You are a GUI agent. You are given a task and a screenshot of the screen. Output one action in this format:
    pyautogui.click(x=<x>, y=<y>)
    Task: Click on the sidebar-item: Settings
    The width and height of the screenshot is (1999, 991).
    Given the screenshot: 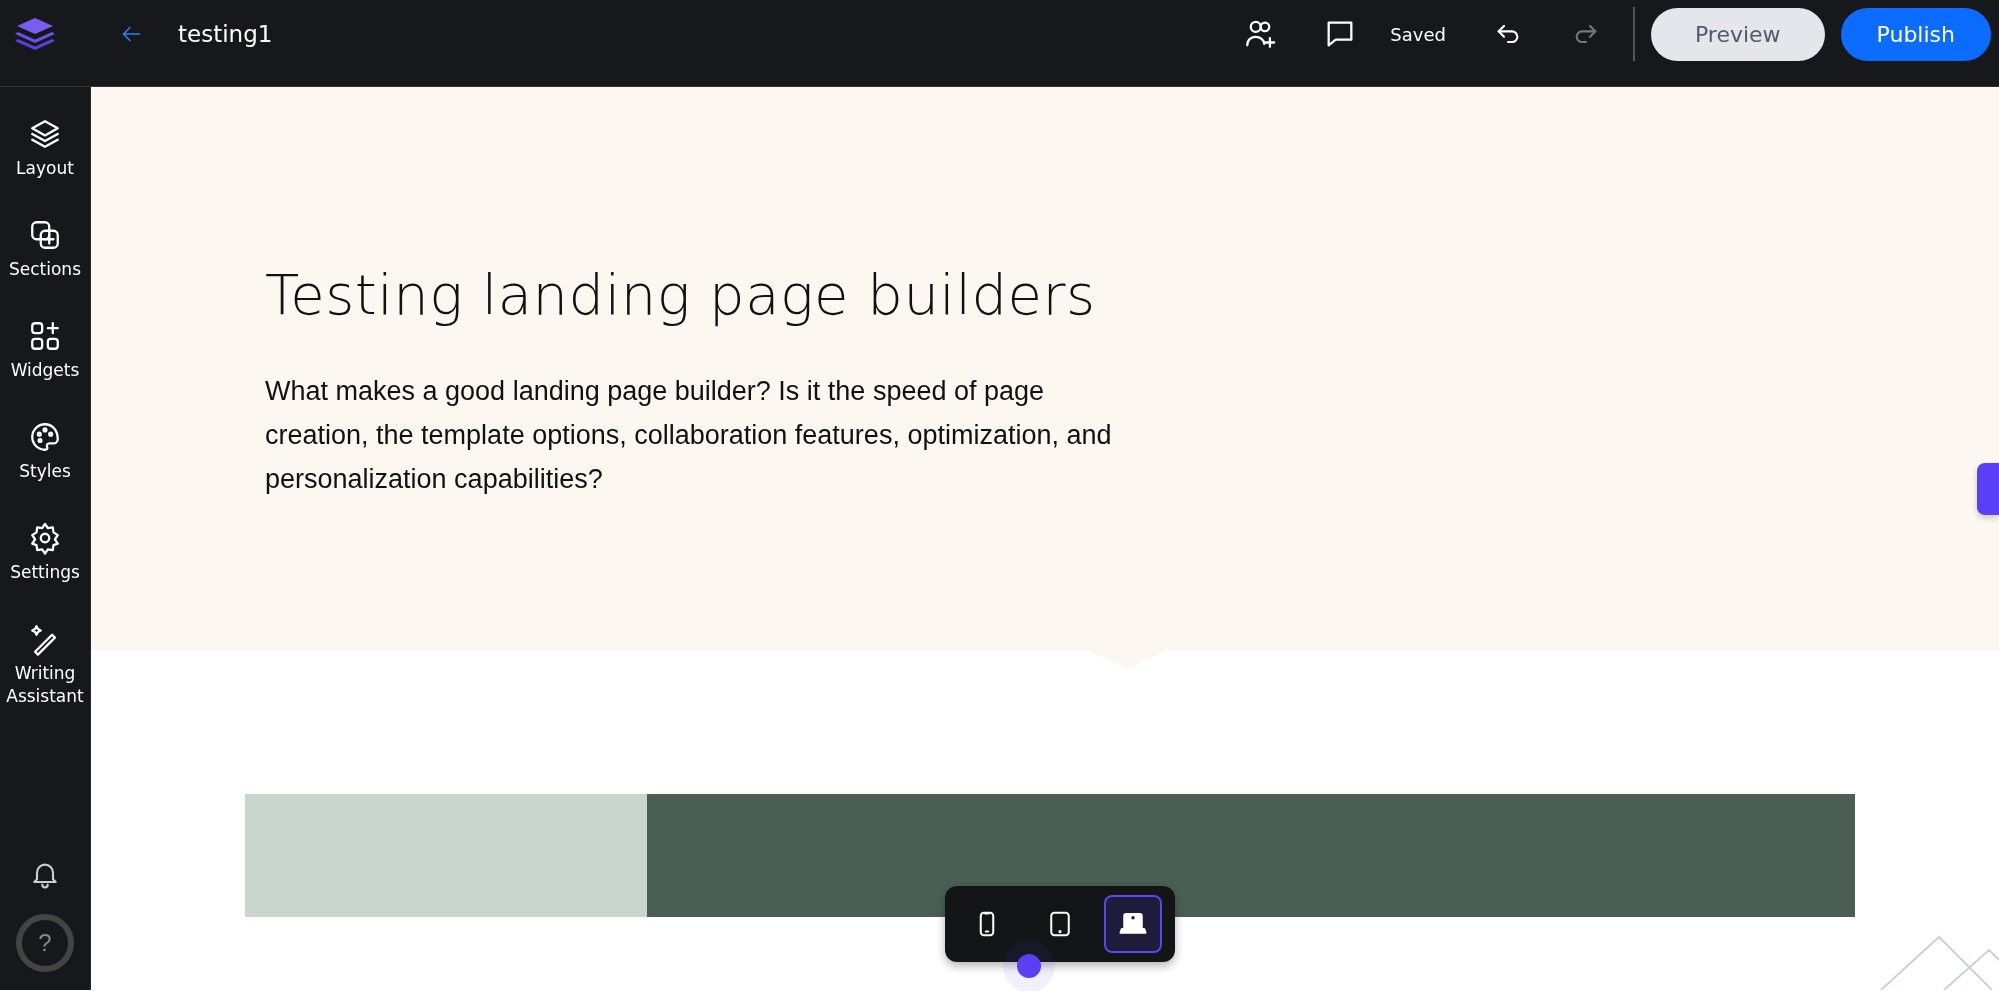 What is the action you would take?
    pyautogui.click(x=45, y=552)
    